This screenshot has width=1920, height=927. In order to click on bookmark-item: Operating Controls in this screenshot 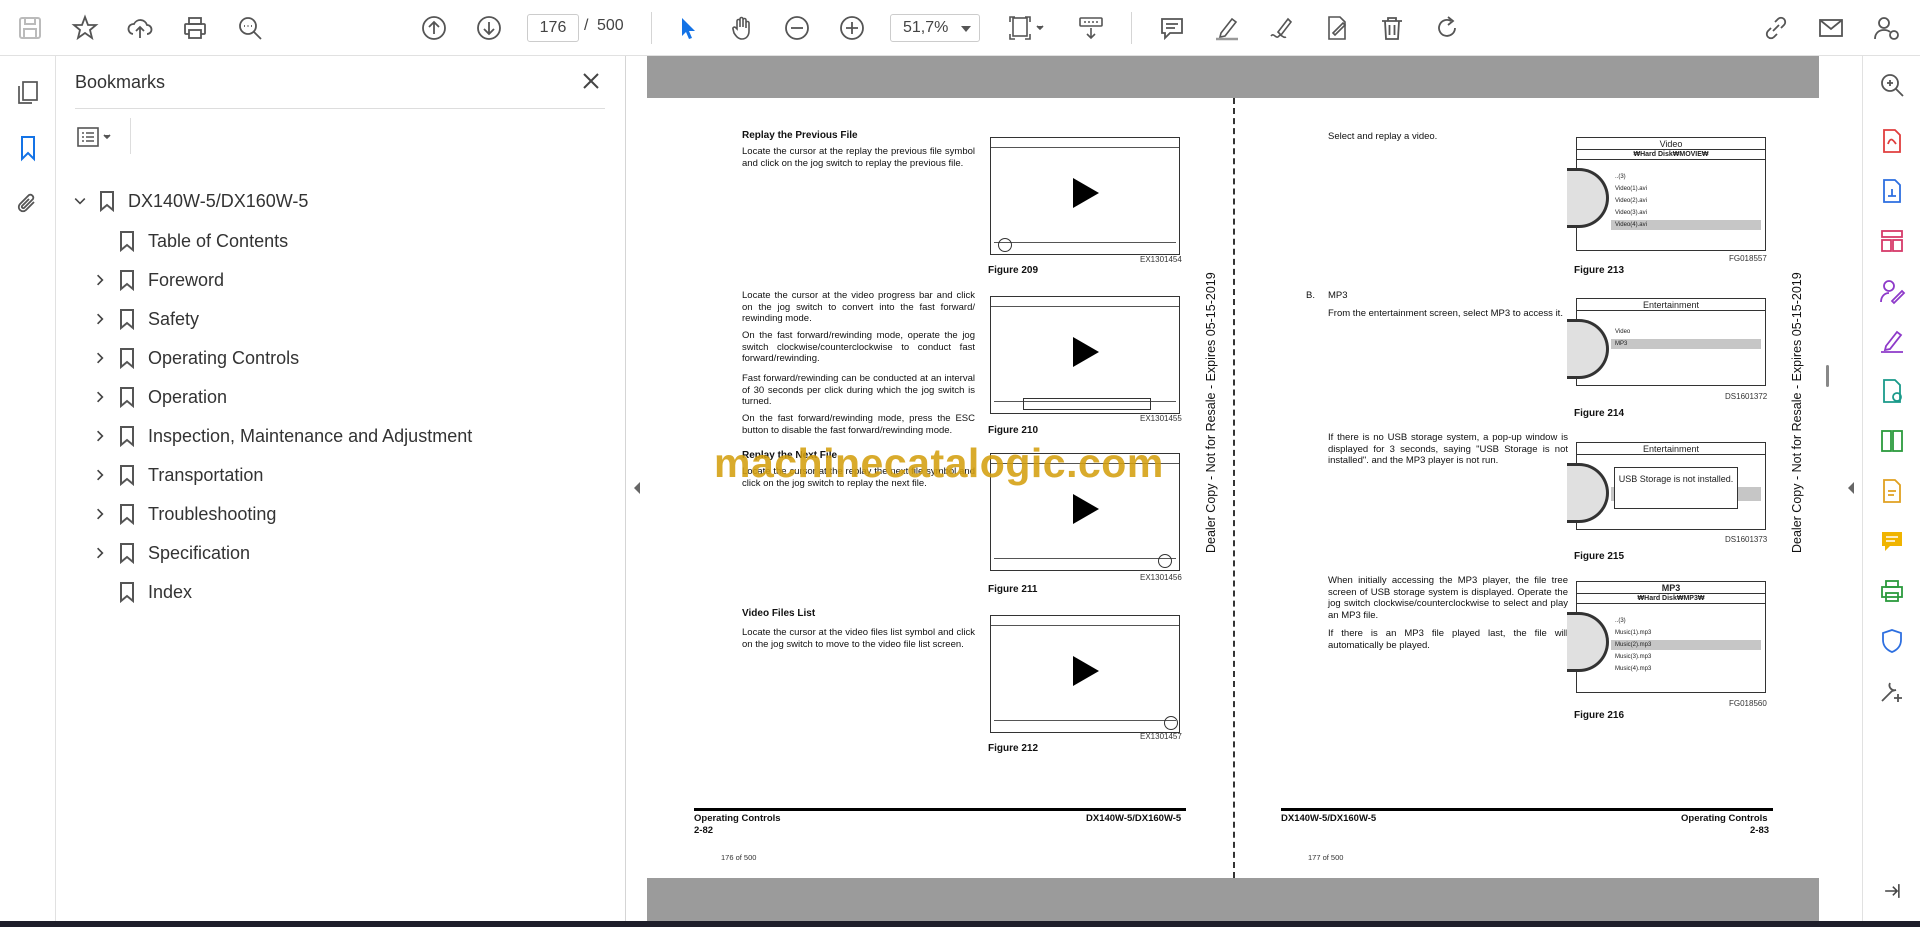, I will do `click(194, 358)`.